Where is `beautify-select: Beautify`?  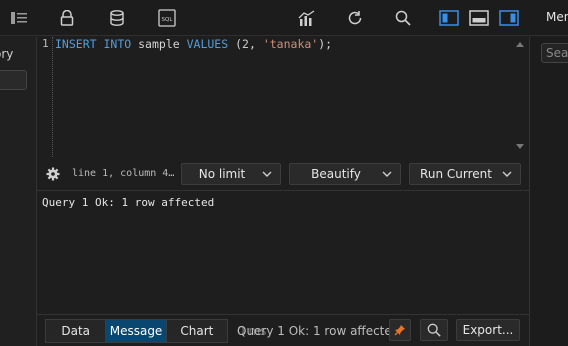
beautify-select: Beautify is located at coordinates (345, 174).